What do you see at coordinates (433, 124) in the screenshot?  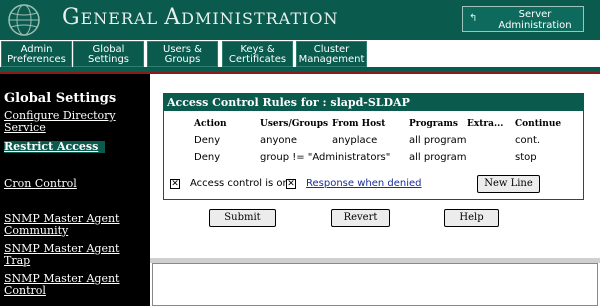 I see `column-header-programs: Programs` at bounding box center [433, 124].